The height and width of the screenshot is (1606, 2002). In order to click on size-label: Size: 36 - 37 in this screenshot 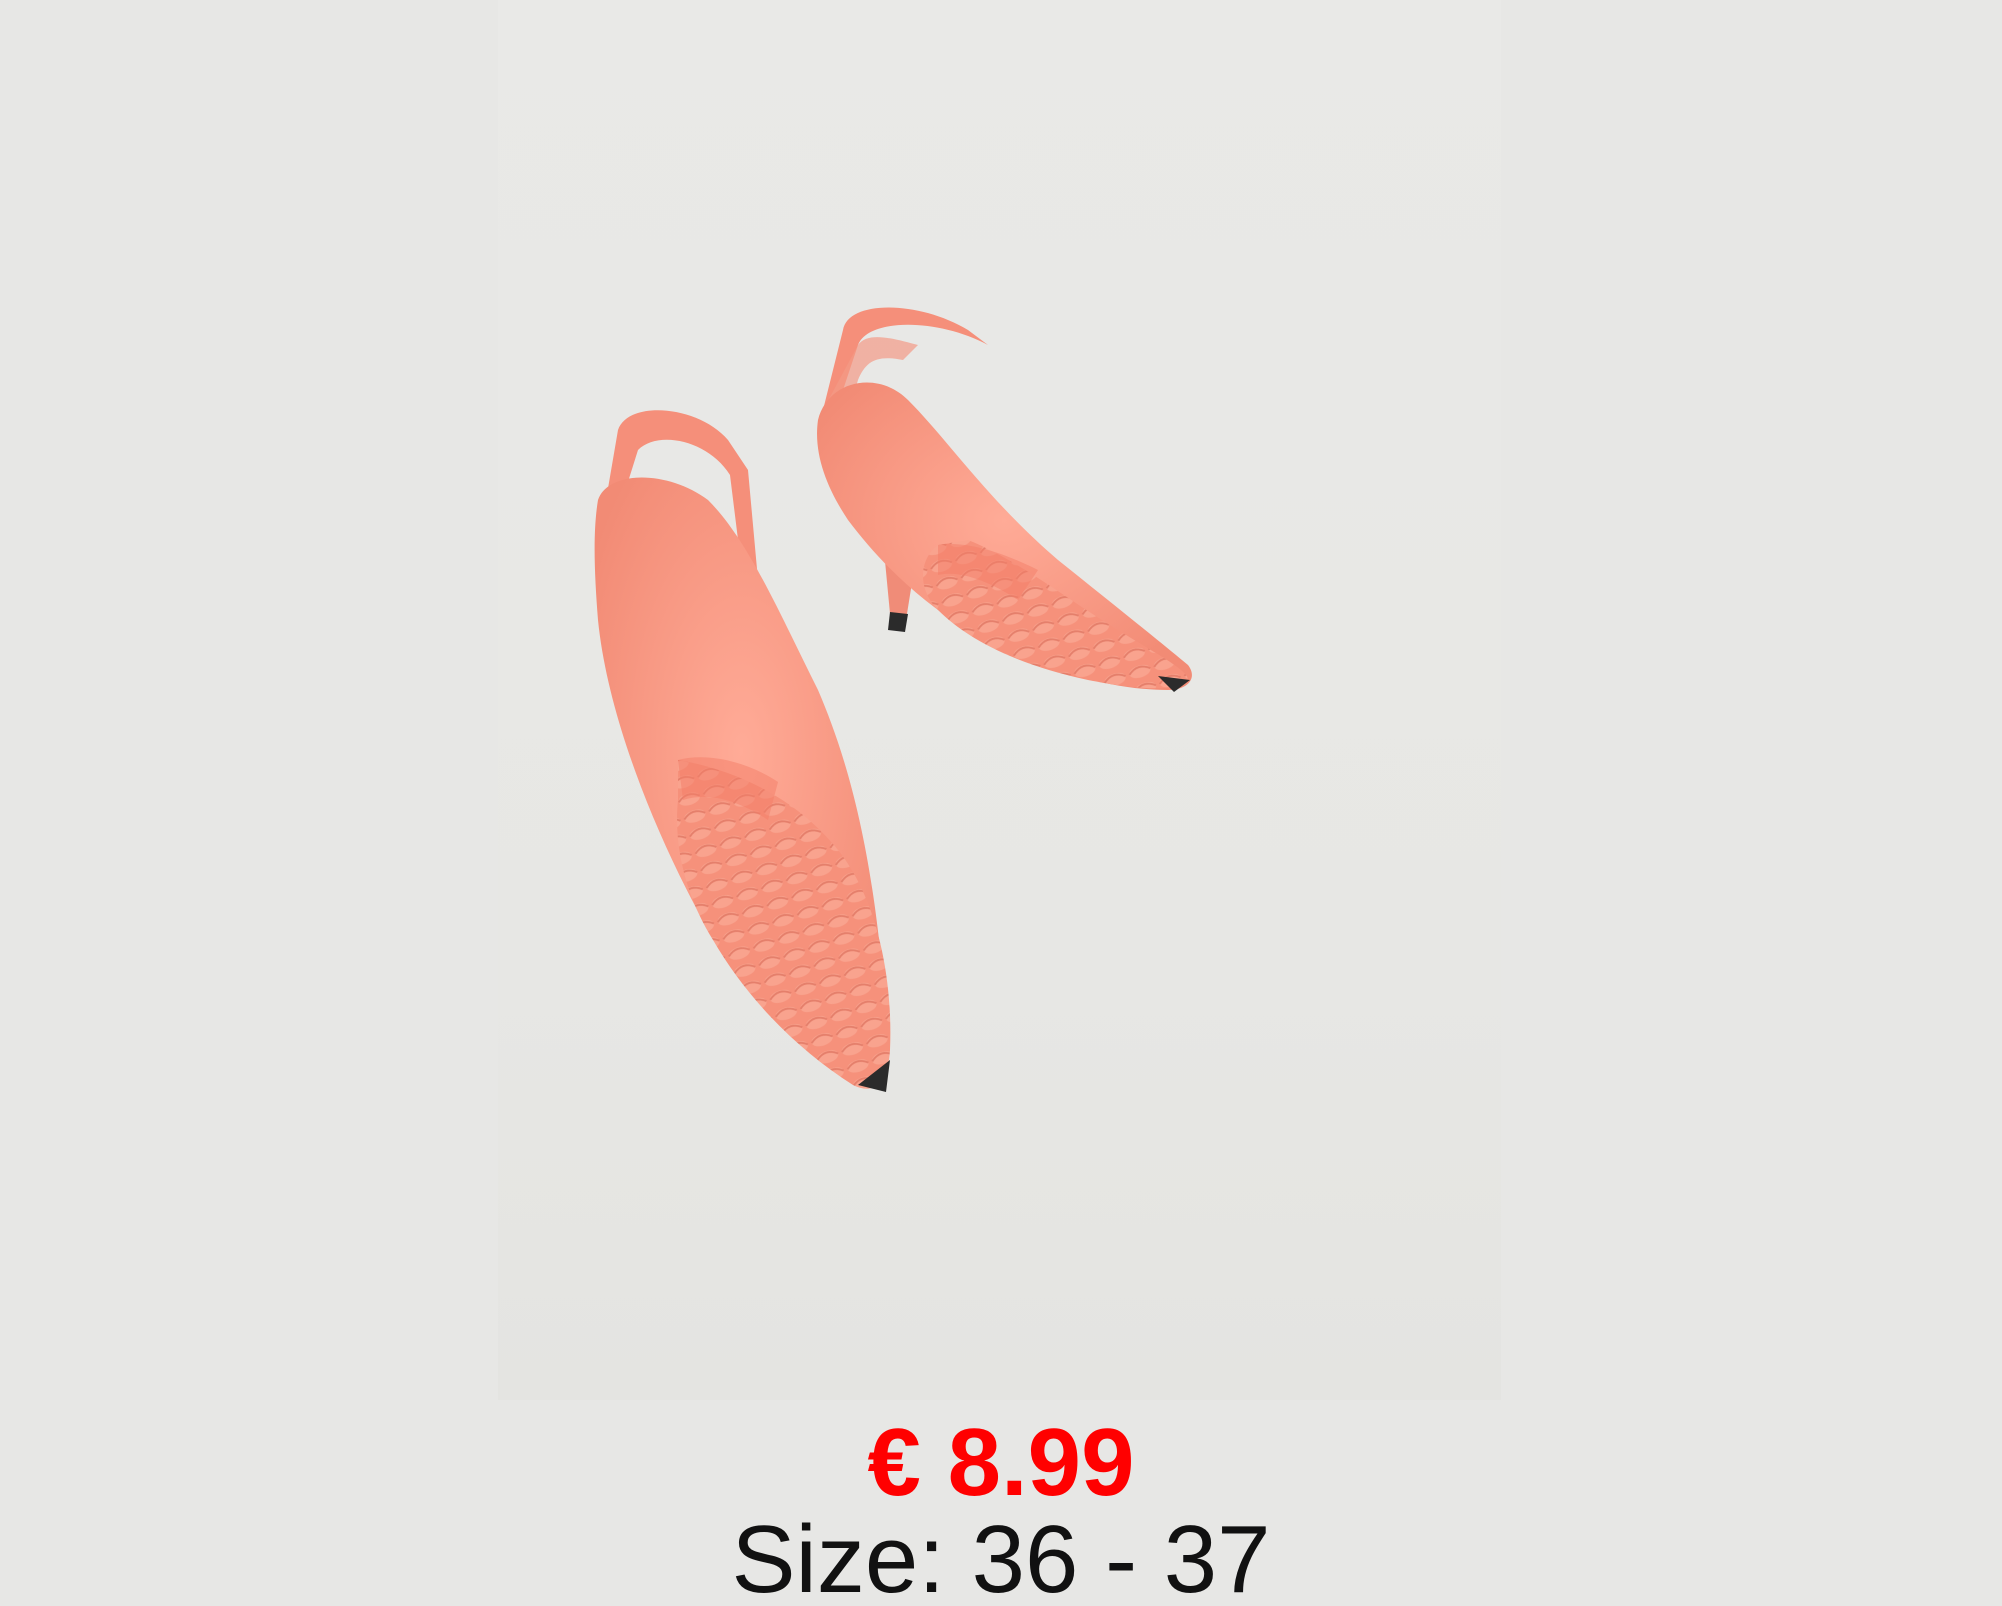, I will do `click(1001, 1556)`.